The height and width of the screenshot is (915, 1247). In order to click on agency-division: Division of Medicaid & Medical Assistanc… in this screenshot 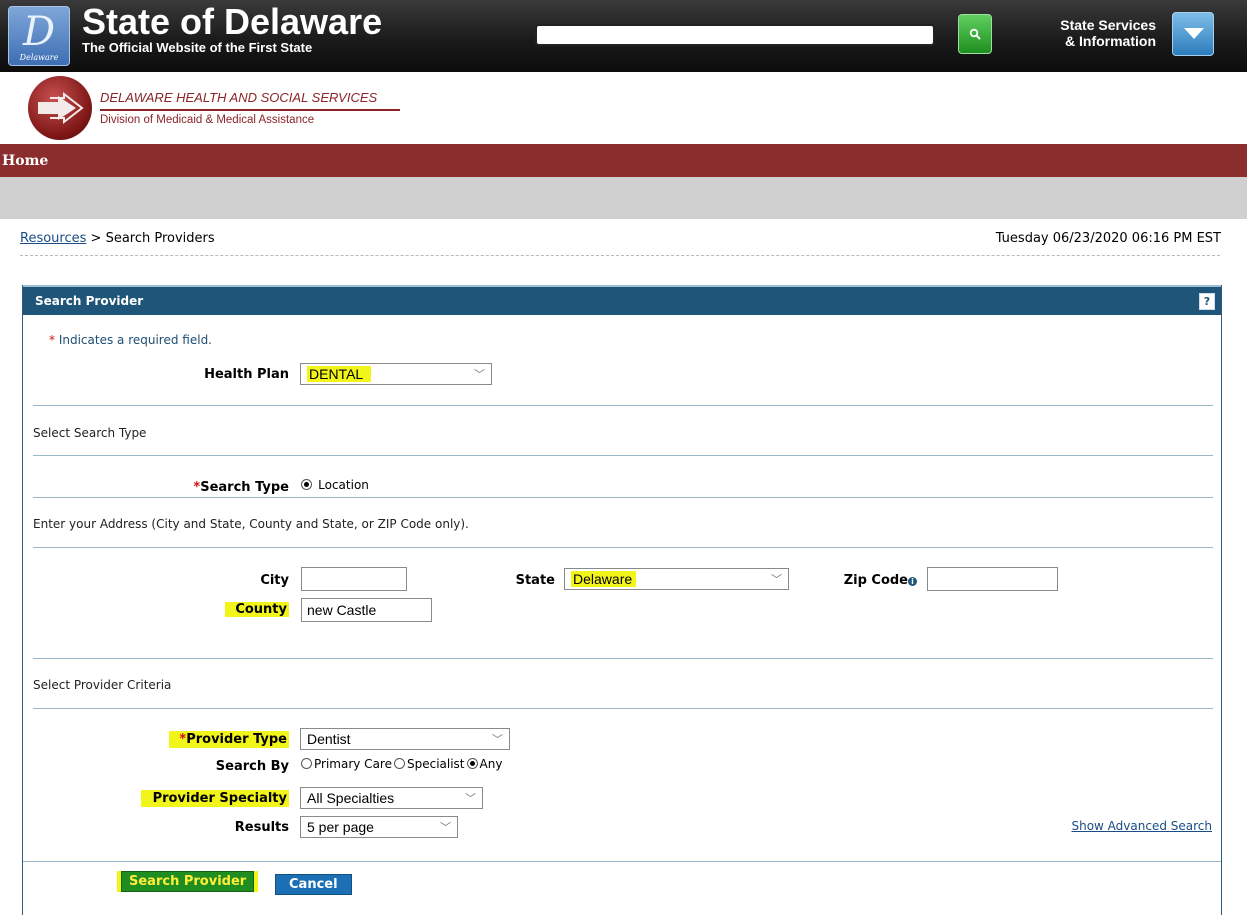, I will do `click(207, 120)`.